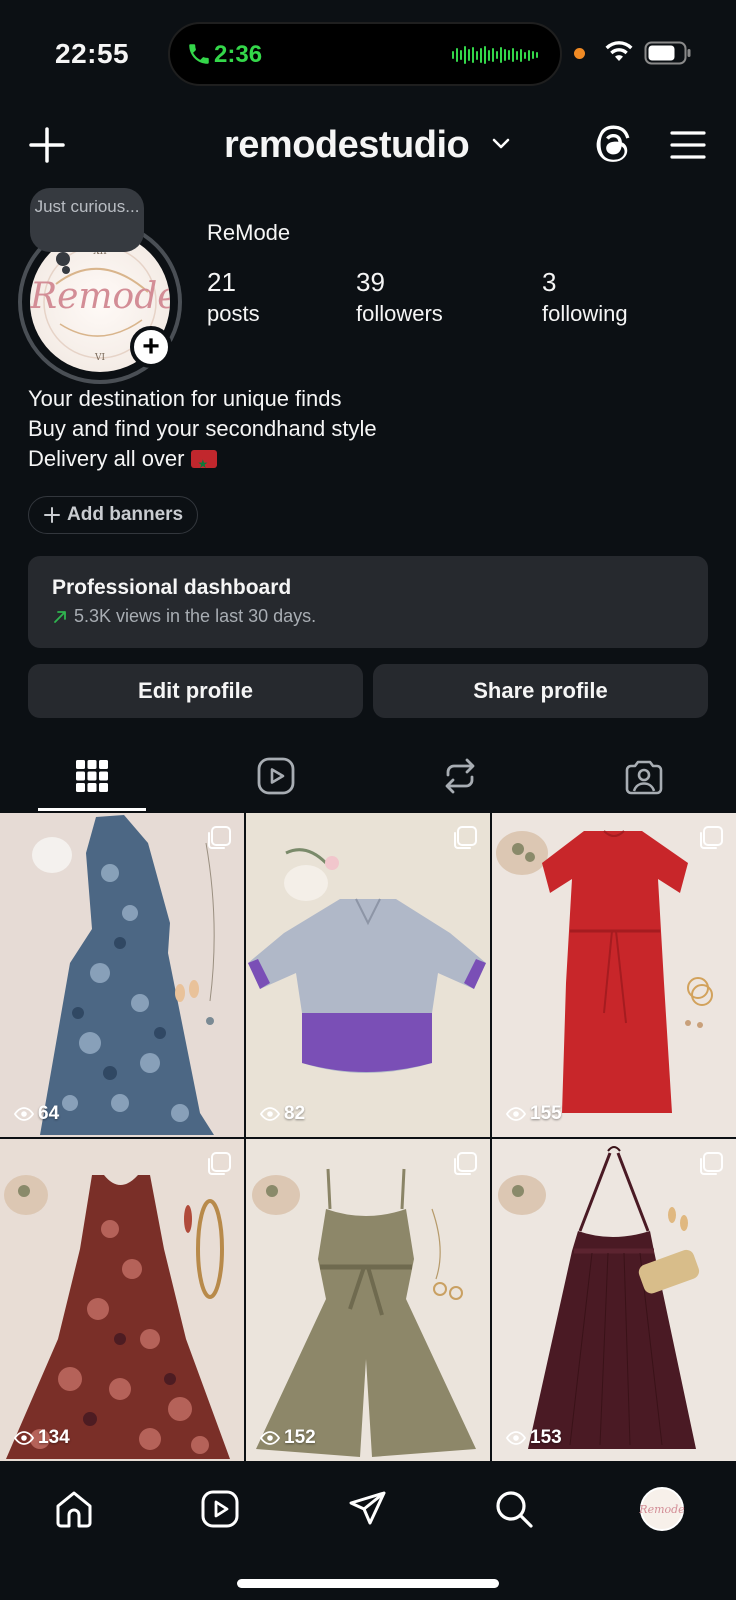  I want to click on messages-icon, so click(367, 1508).